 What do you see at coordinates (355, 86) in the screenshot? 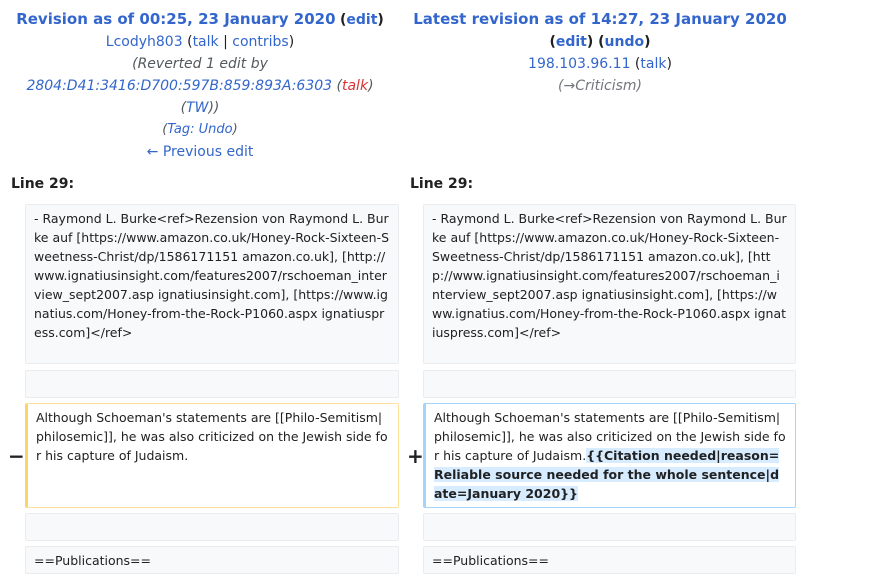
I see `reverted-ip-talk-link: talk` at bounding box center [355, 86].